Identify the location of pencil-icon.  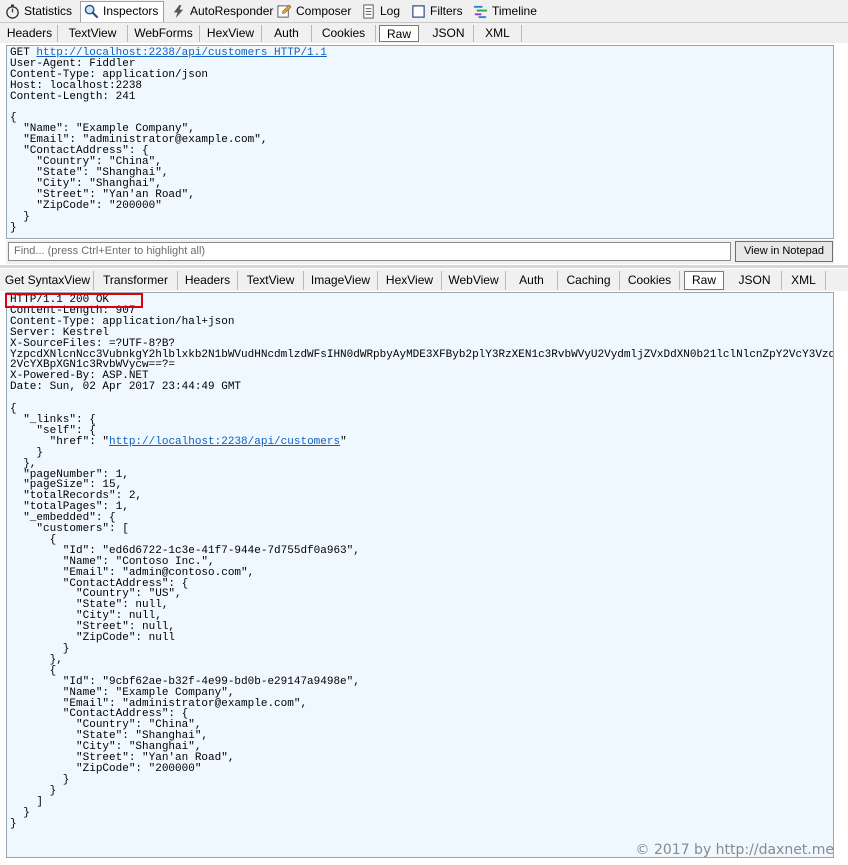
(284, 11).